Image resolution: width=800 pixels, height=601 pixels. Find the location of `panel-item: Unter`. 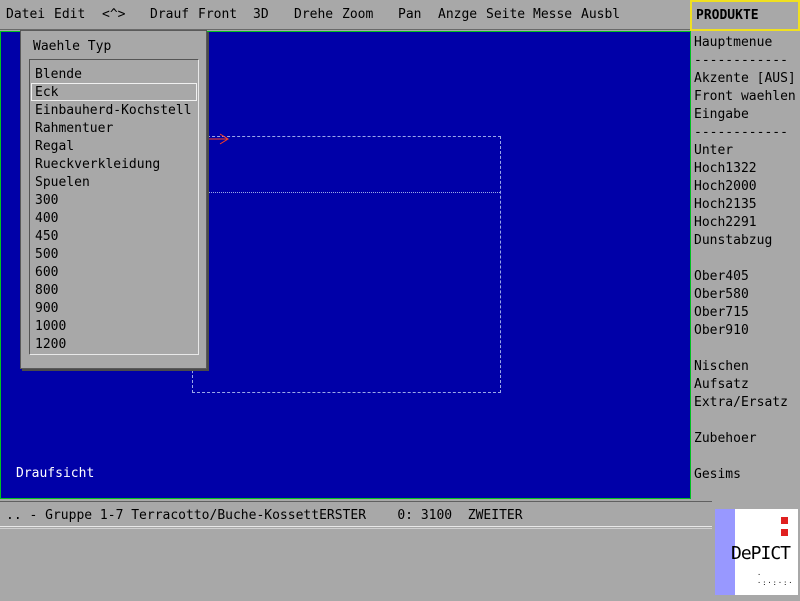

panel-item: Unter is located at coordinates (713, 150).